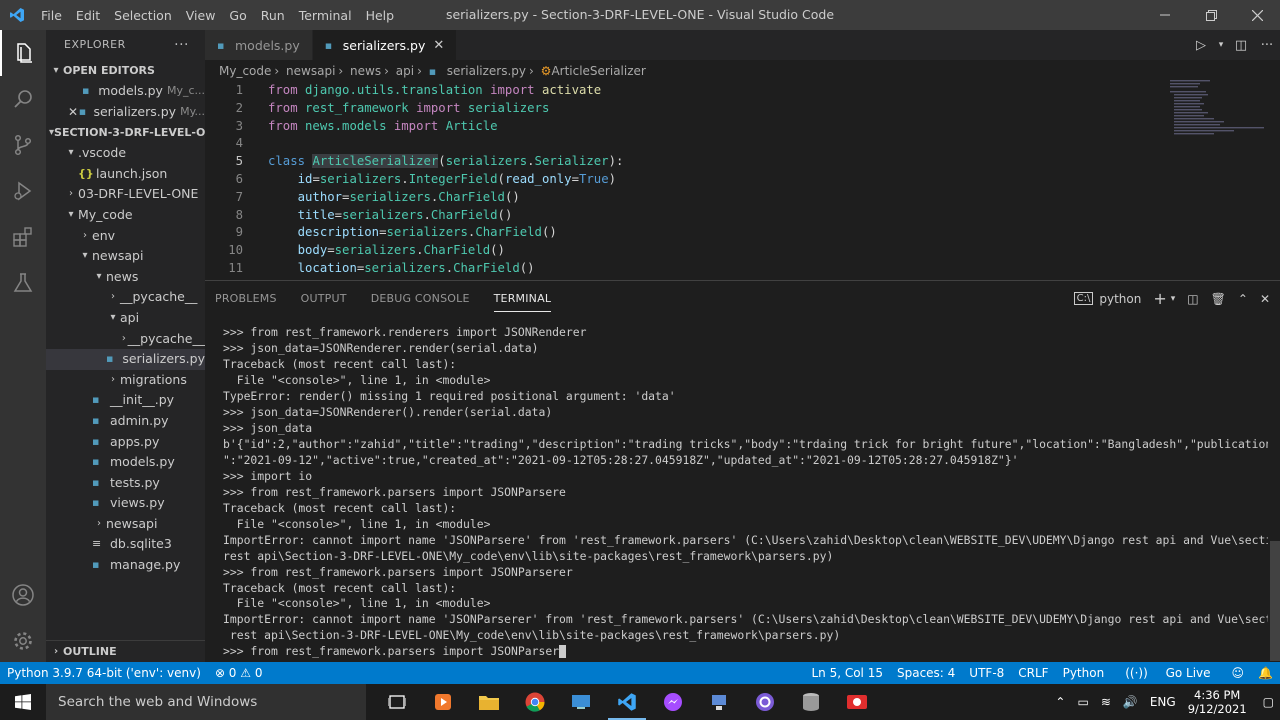 Image resolution: width=1280 pixels, height=720 pixels. Describe the element at coordinates (125, 256) in the screenshot. I see `tree-item: ▾ newsapi` at that location.